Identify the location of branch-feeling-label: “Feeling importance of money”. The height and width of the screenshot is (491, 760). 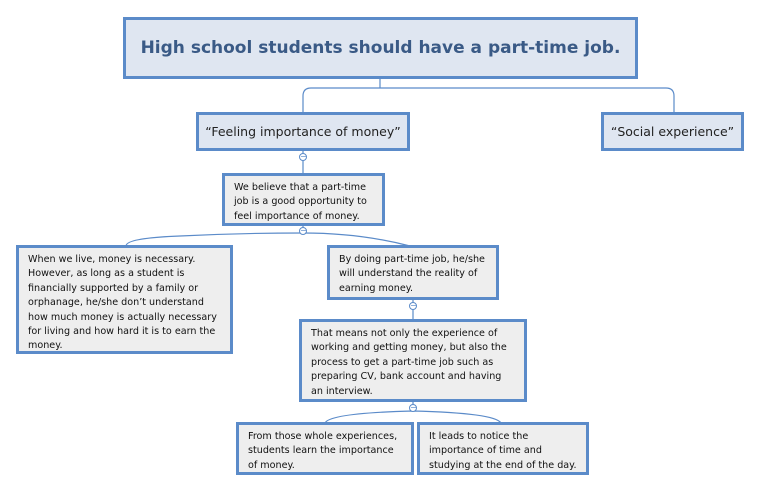
(303, 131).